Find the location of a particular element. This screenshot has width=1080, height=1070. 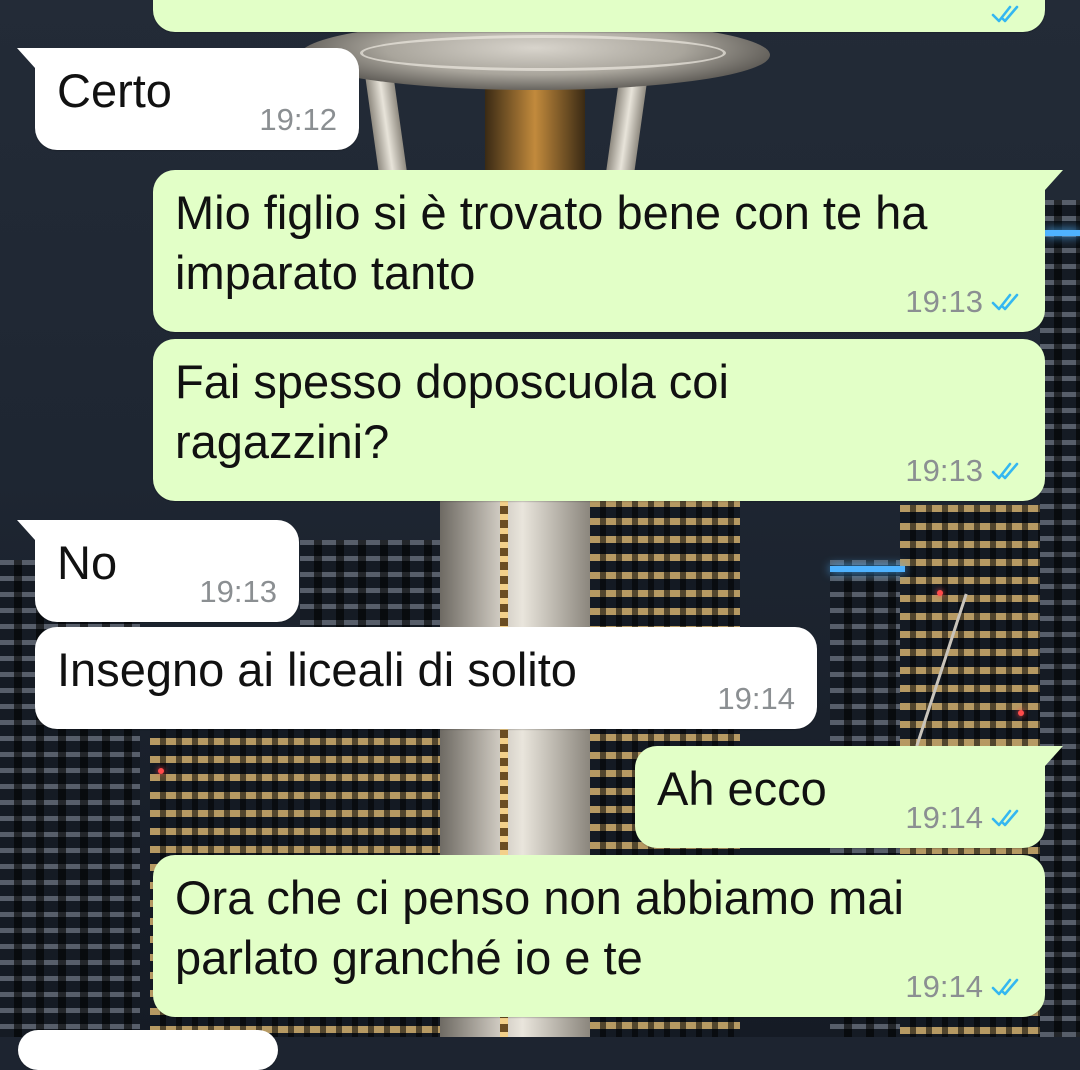

message-text-line: ragazzini? is located at coordinates (282, 441).